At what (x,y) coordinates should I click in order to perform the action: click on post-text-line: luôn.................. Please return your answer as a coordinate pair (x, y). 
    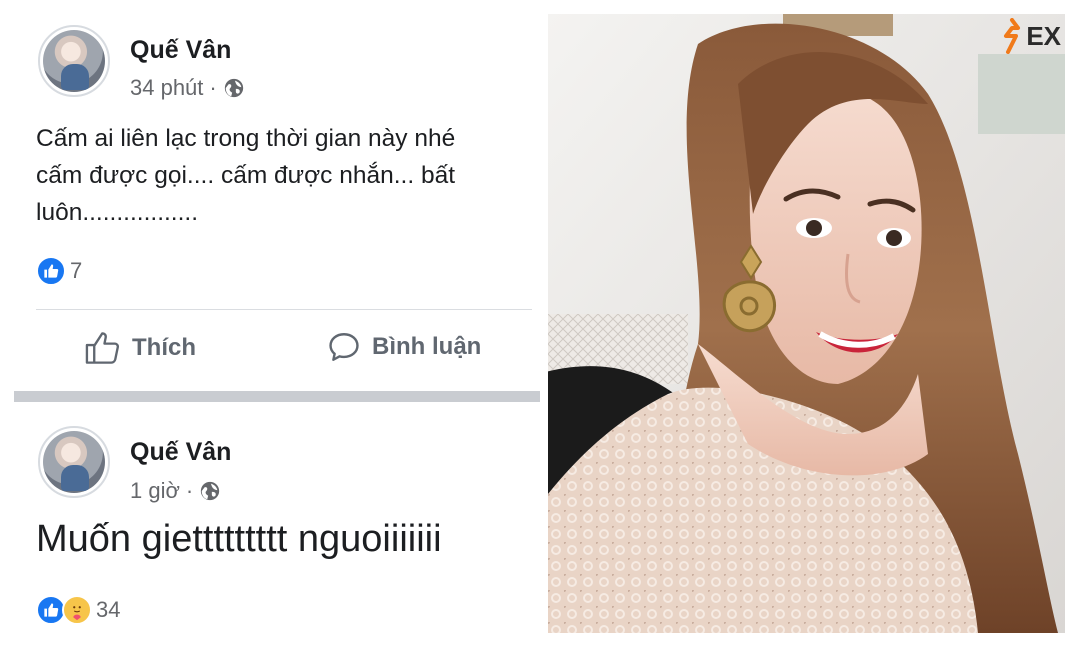
    Looking at the image, I should click on (117, 212).